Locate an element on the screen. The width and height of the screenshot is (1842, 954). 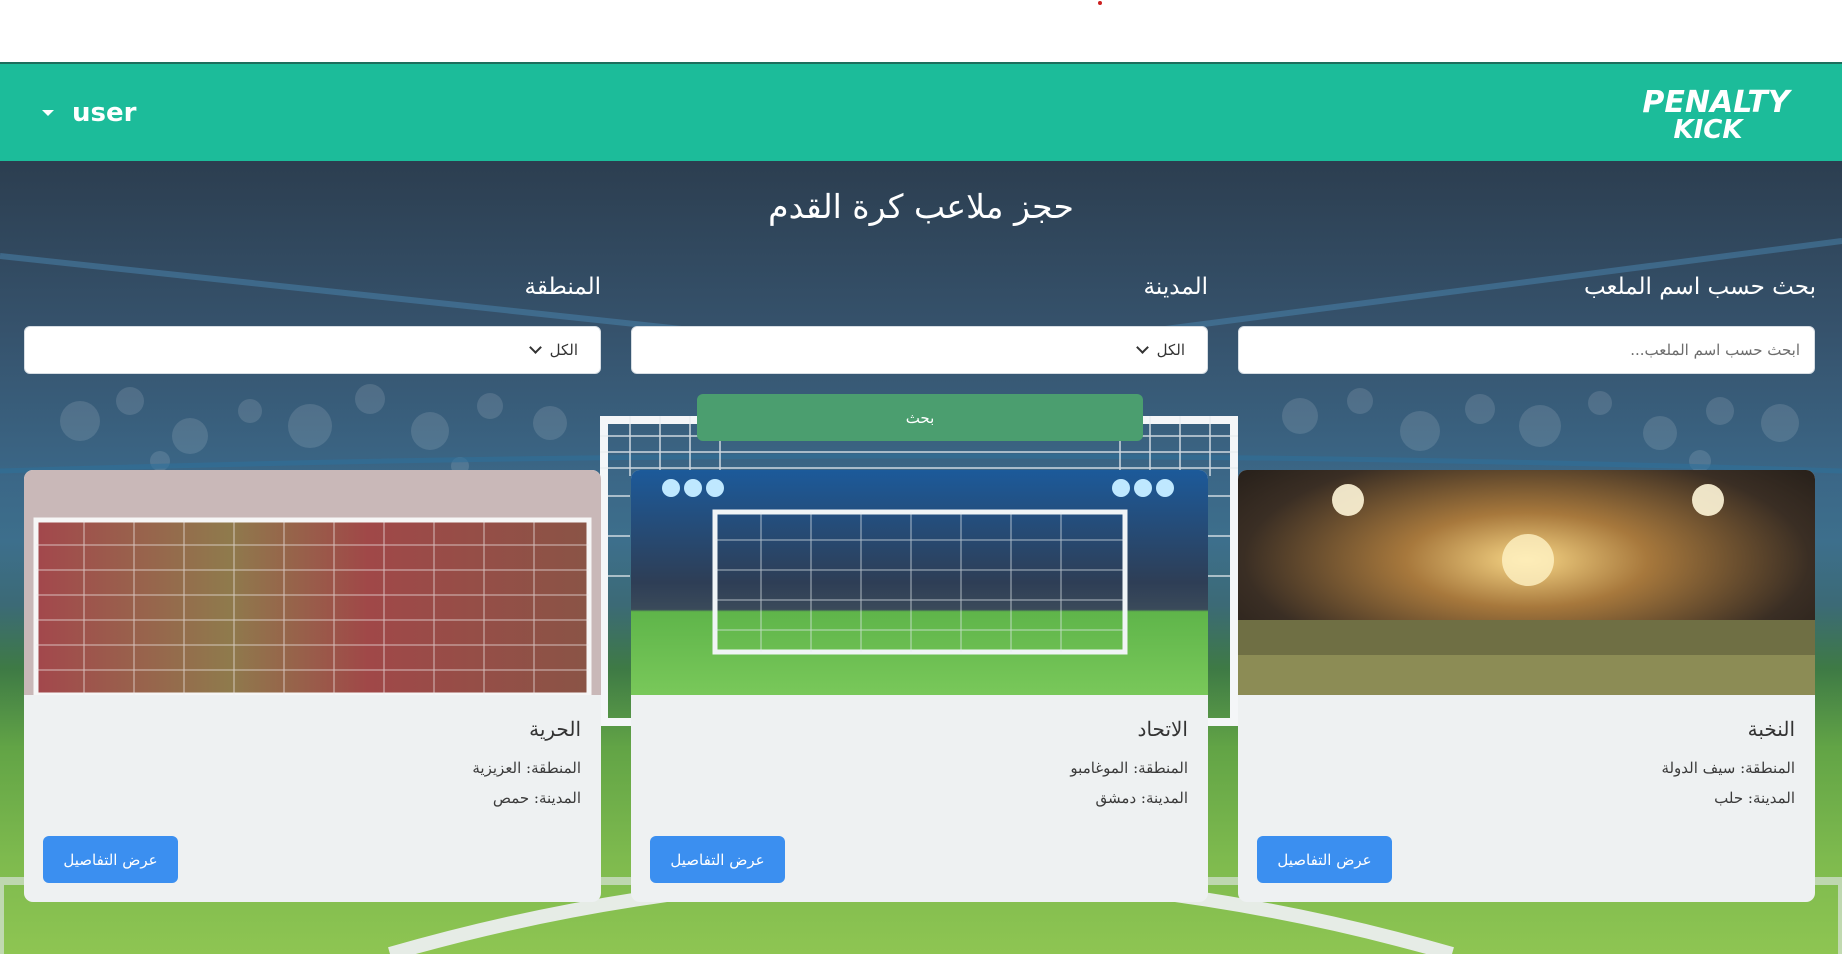
name-search-field is located at coordinates (1526, 350).